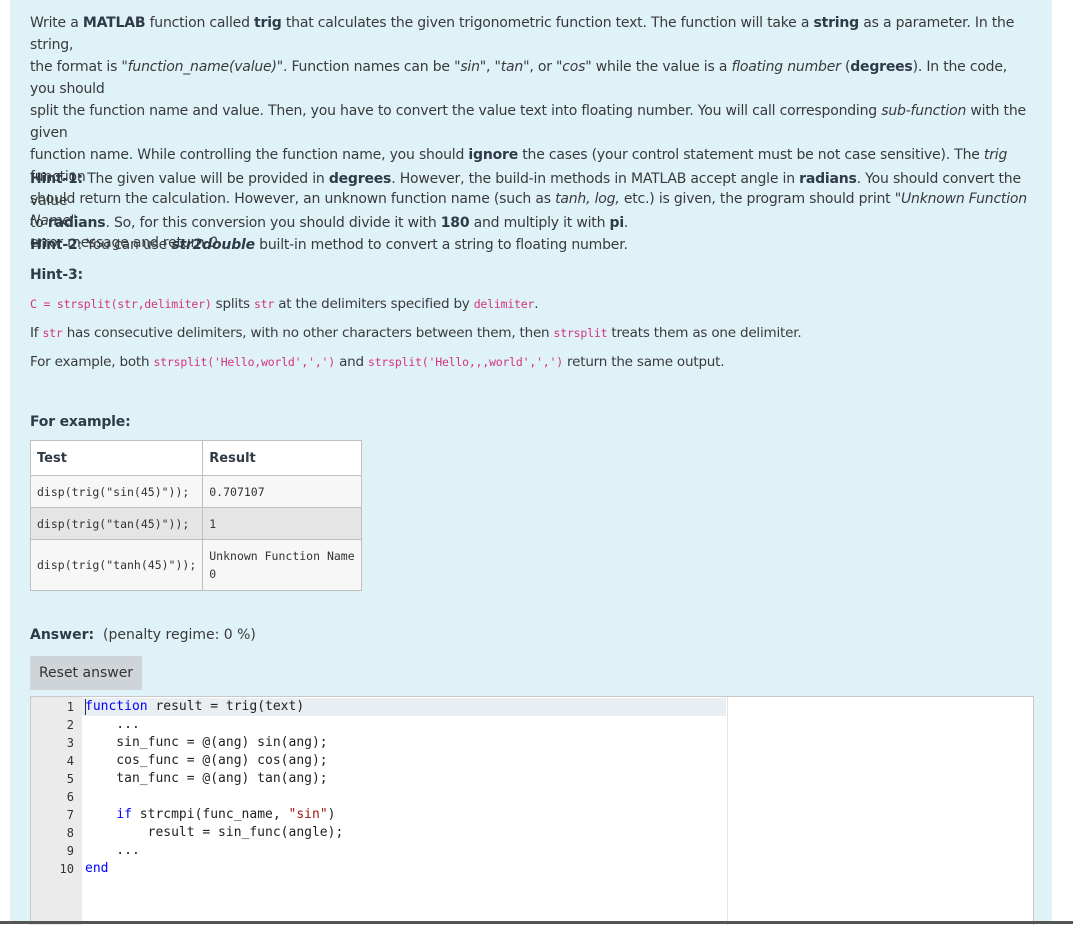  Describe the element at coordinates (213, 574) in the screenshot. I see `result-line: 0` at that location.